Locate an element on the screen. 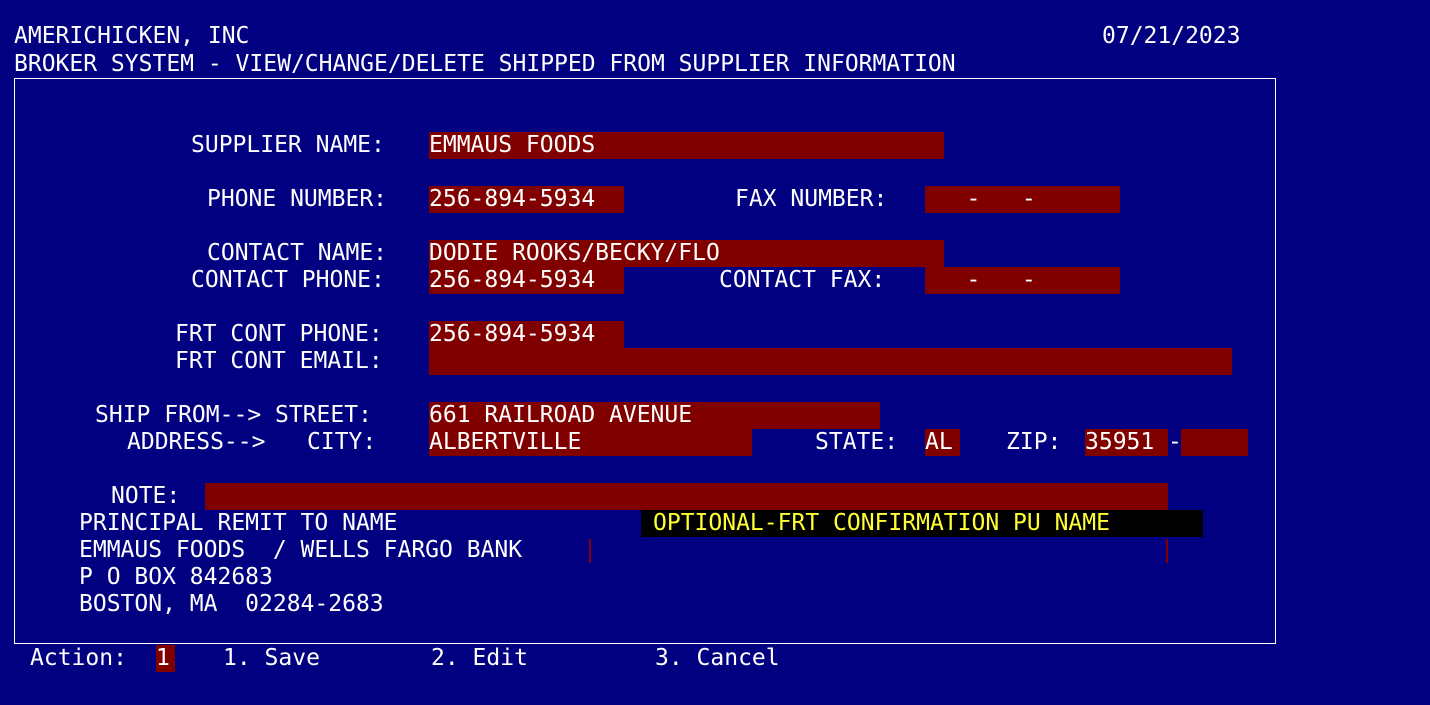 The image size is (1430, 705). frt-cont-email-label: FRT CONT EMAIL: is located at coordinates (279, 361).